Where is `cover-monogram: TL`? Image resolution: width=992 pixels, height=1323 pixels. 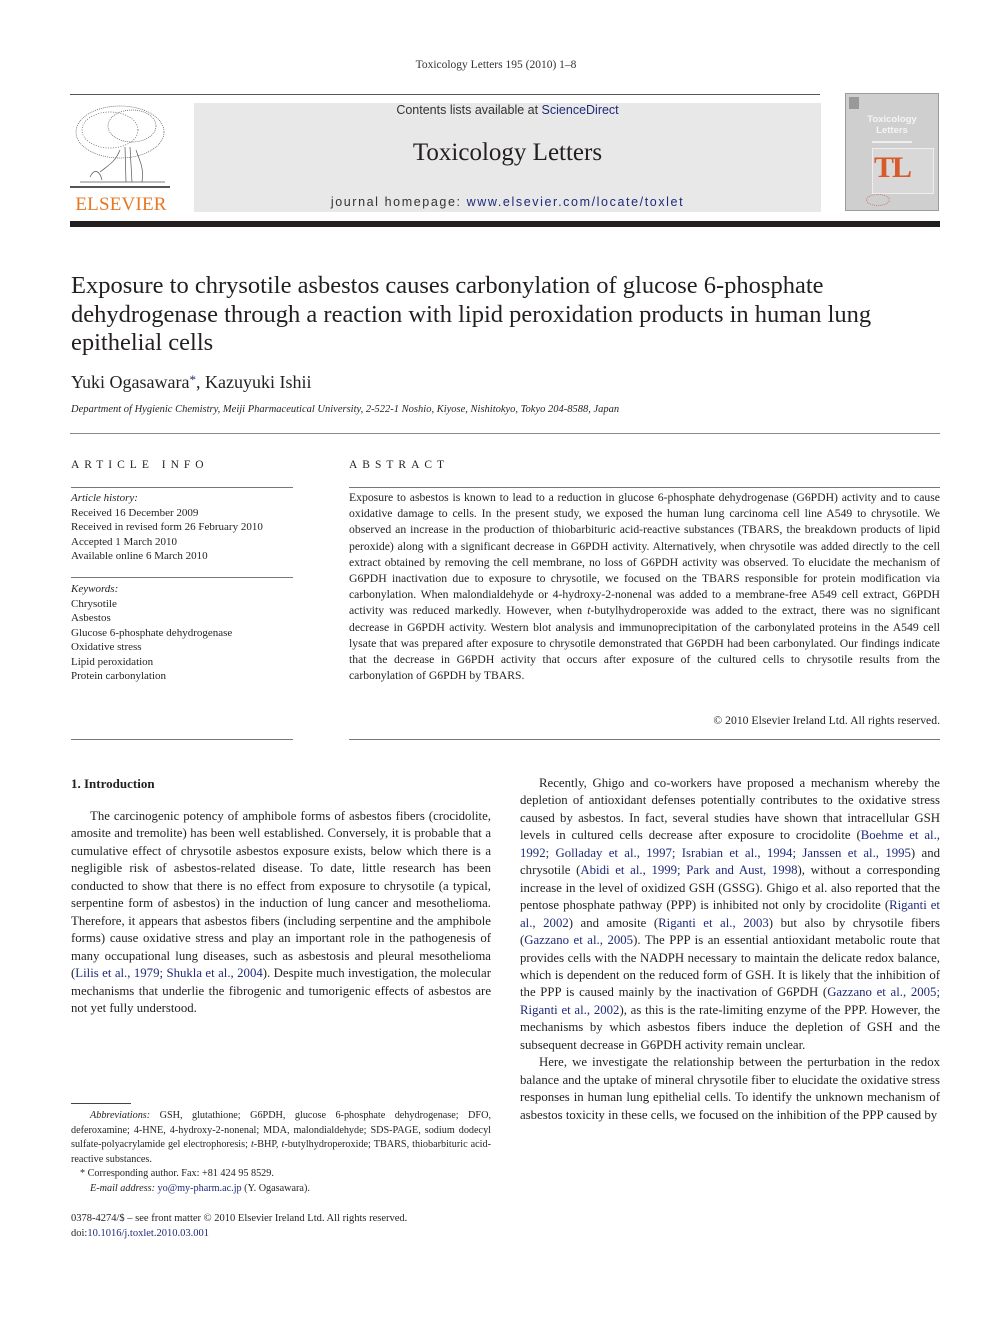 cover-monogram: TL is located at coordinates (893, 167).